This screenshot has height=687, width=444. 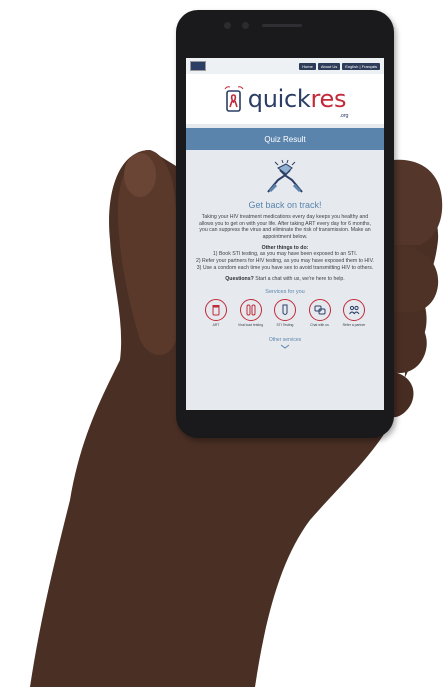 What do you see at coordinates (285, 34) in the screenshot?
I see `phone-top-bezel` at bounding box center [285, 34].